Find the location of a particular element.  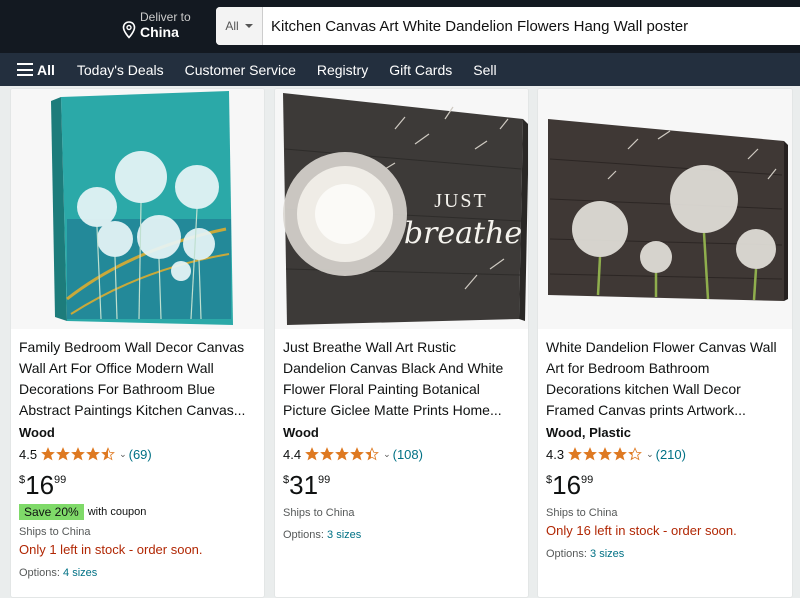

image-caption-breathe: breathe is located at coordinates (463, 233).